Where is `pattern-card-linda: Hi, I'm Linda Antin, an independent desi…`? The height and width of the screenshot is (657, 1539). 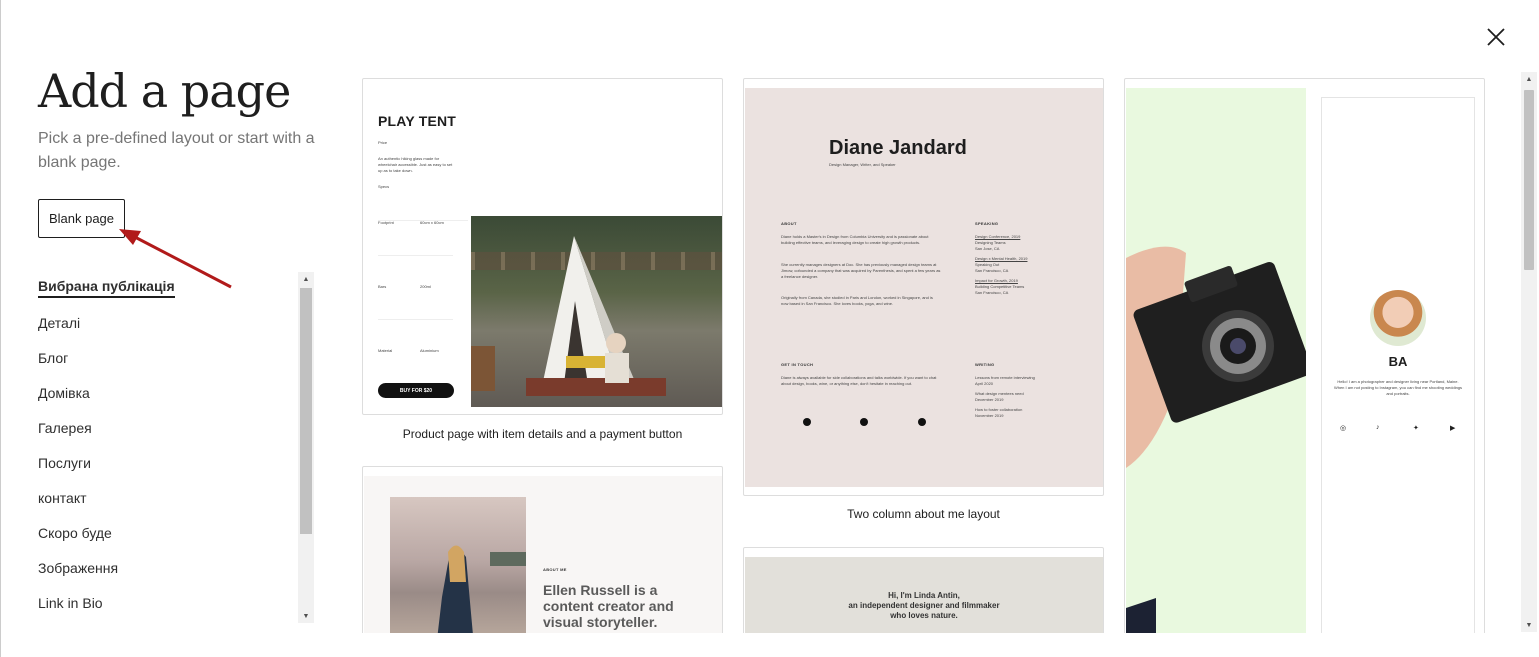 pattern-card-linda: Hi, I'm Linda Antin, an independent desi… is located at coordinates (923, 590).